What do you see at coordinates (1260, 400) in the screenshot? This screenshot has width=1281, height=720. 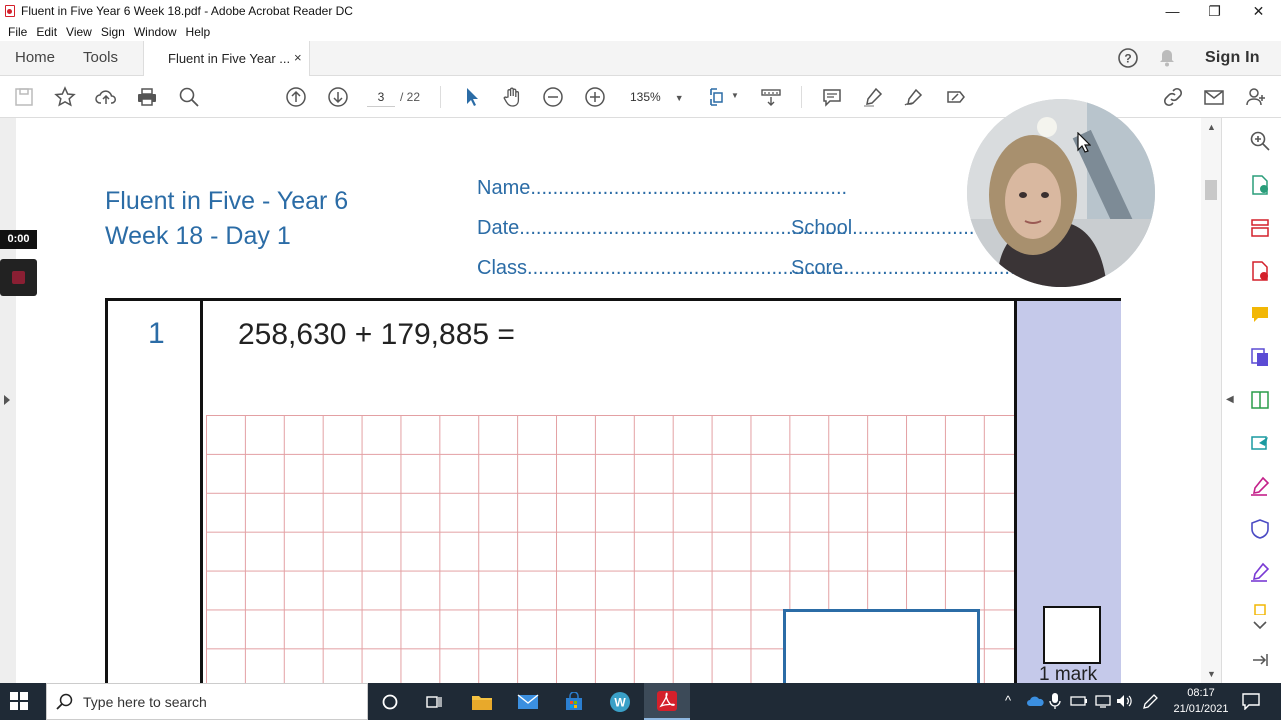 I see `edit-pdf-icon` at bounding box center [1260, 400].